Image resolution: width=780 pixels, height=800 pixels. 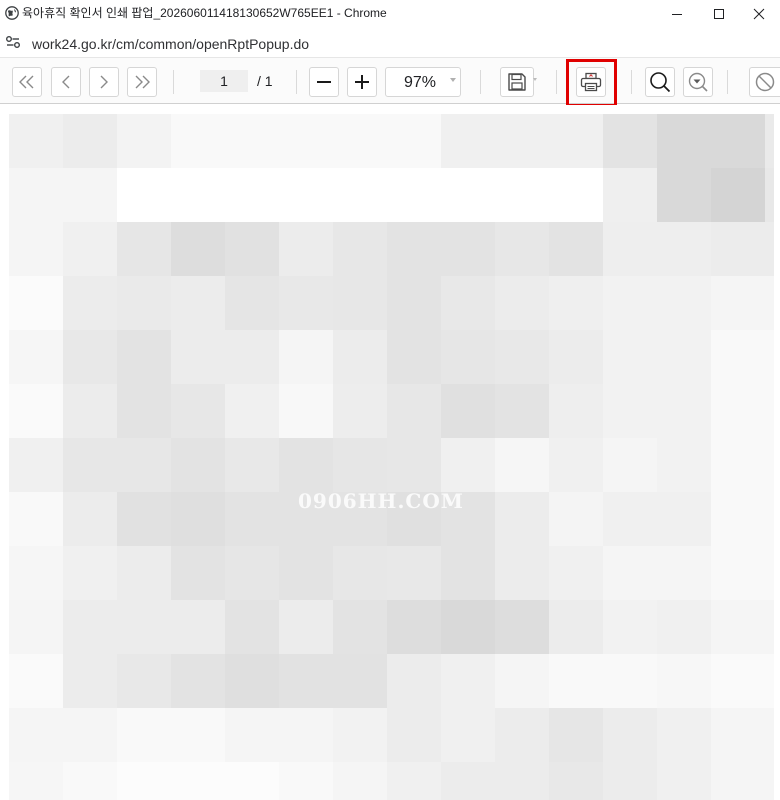 I want to click on floppy-disk-icon, so click(x=517, y=82).